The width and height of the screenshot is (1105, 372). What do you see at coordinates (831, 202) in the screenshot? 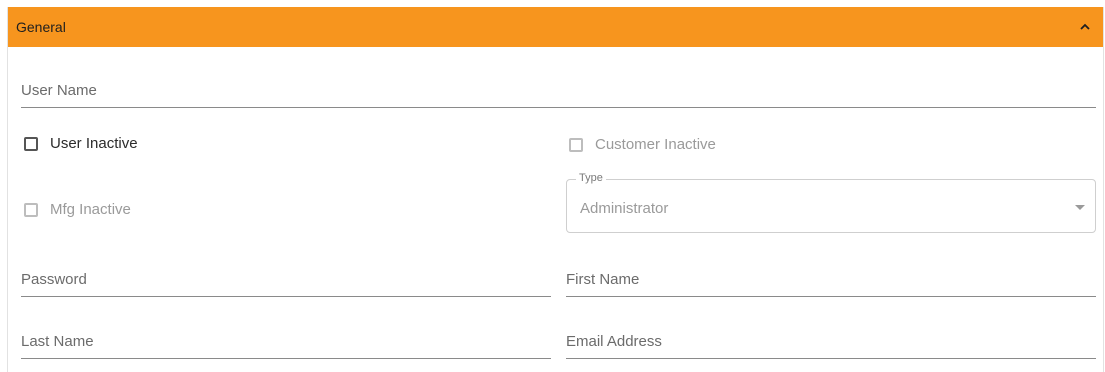
I see `type-select: Type Administrator` at bounding box center [831, 202].